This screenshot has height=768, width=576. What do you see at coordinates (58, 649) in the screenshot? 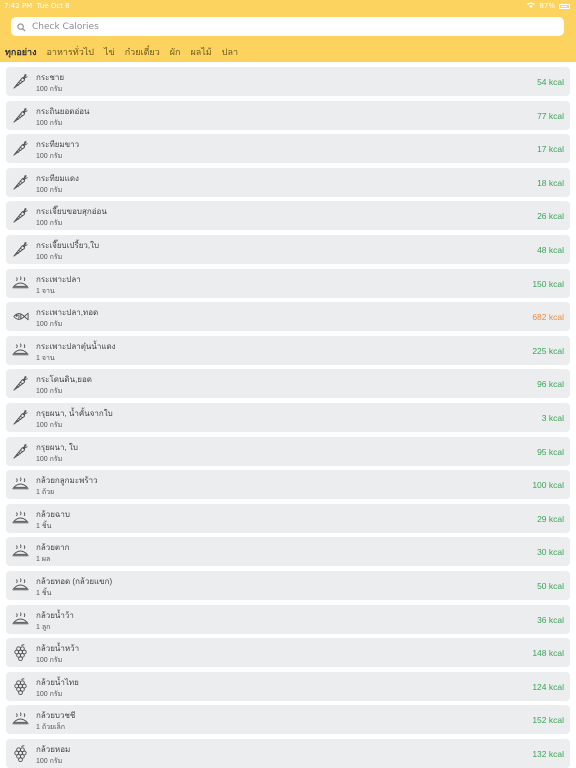
I see `food-name: กล้วยน้ำหว้า` at bounding box center [58, 649].